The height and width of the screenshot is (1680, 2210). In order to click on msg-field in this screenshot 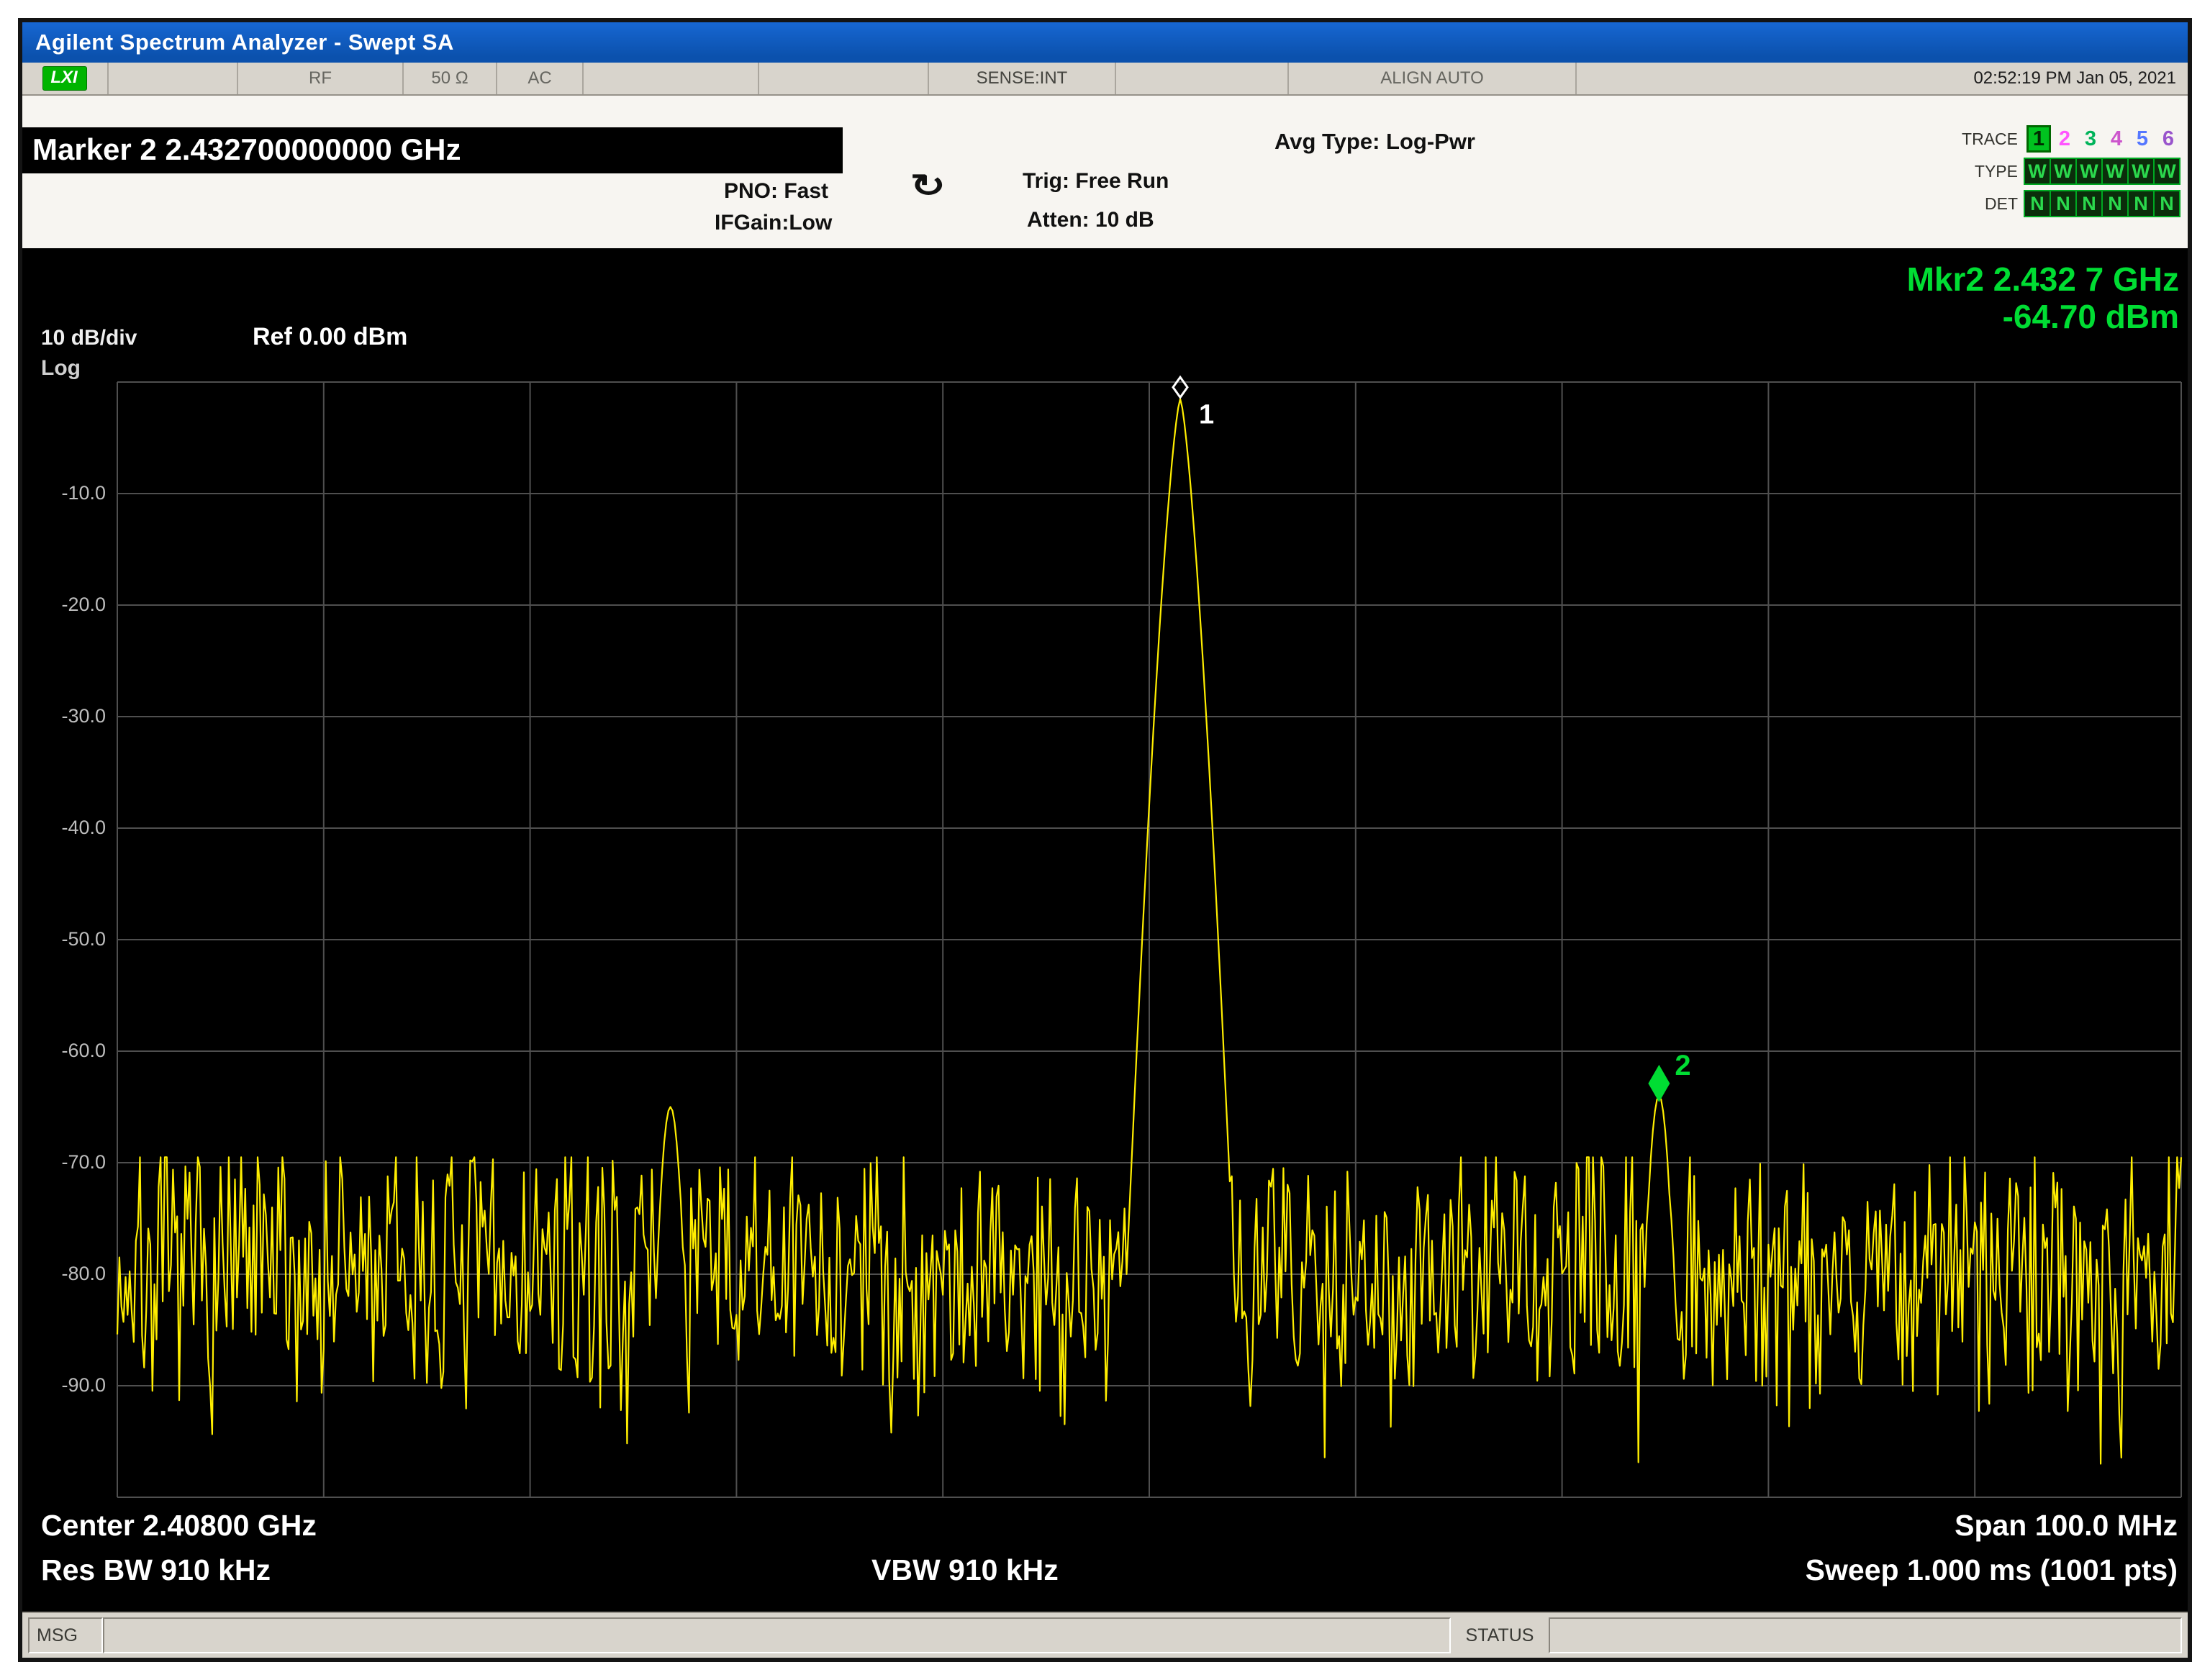, I will do `click(777, 1635)`.